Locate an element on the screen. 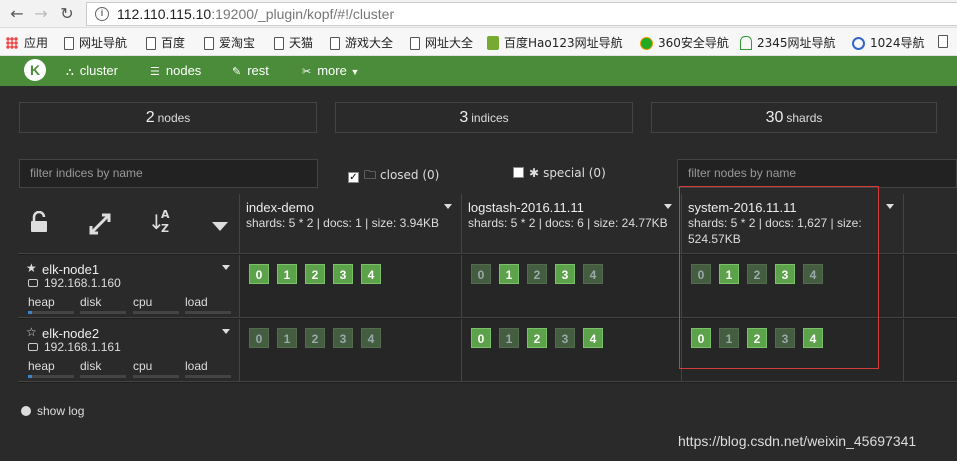  index-name: logstash-2016.11.11 is located at coordinates (526, 207).